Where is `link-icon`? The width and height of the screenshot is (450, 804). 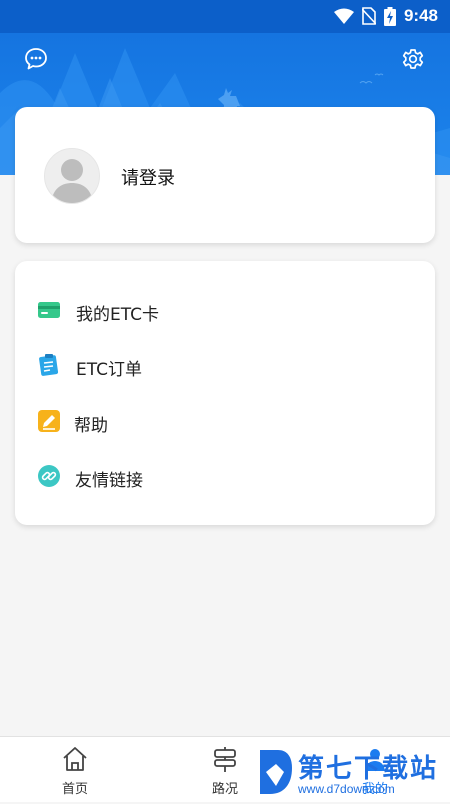
link-icon is located at coordinates (49, 476).